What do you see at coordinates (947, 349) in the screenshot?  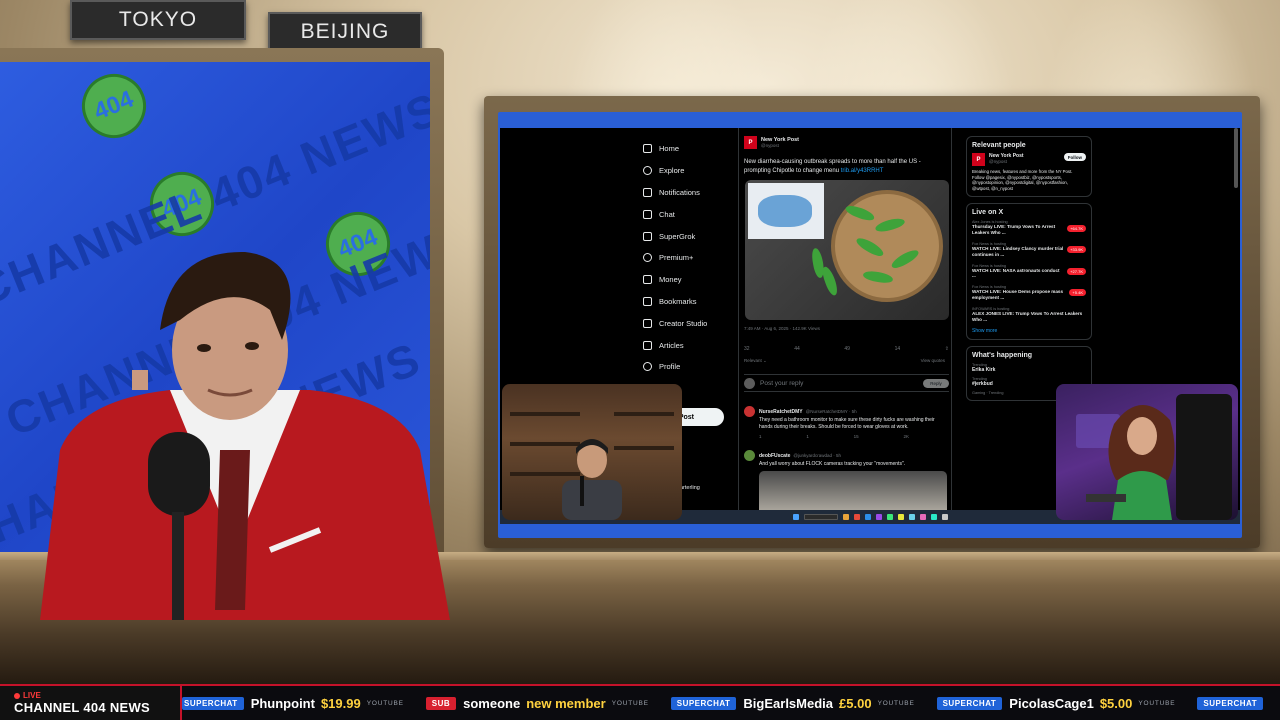 I see `share-icon: ⇪` at bounding box center [947, 349].